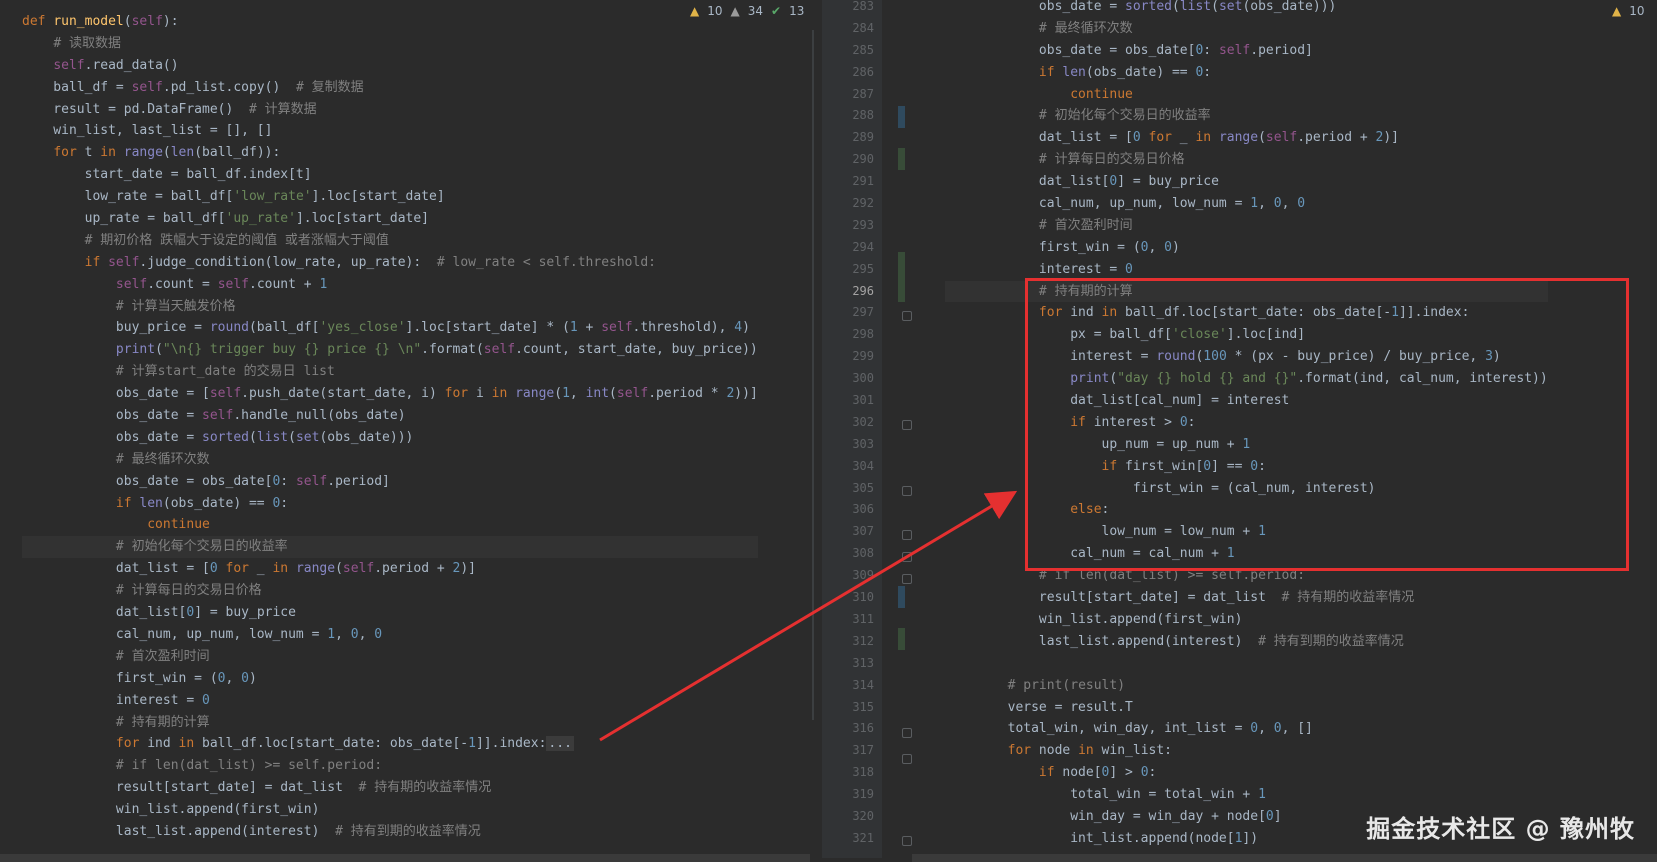 The image size is (1657, 862). What do you see at coordinates (390, 372) in the screenshot?
I see `code-line: # 计算start_date 的交易日 list` at bounding box center [390, 372].